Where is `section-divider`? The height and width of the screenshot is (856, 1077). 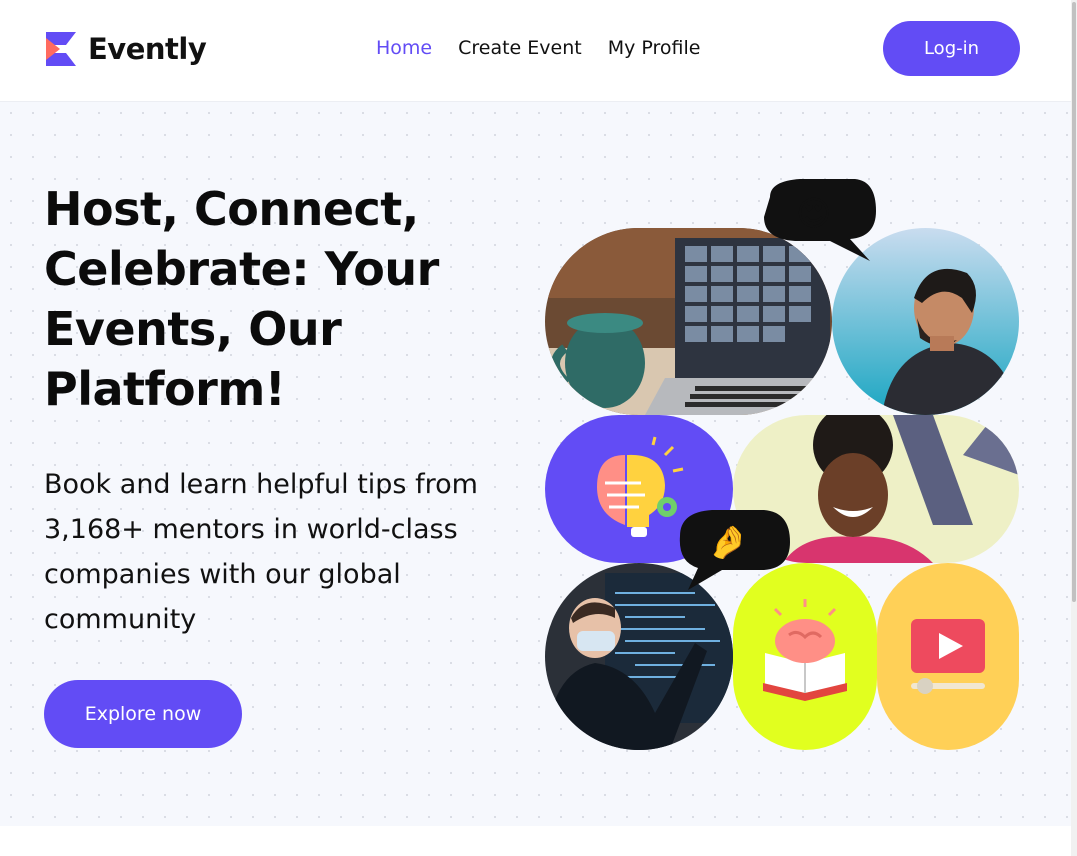 section-divider is located at coordinates (535, 841).